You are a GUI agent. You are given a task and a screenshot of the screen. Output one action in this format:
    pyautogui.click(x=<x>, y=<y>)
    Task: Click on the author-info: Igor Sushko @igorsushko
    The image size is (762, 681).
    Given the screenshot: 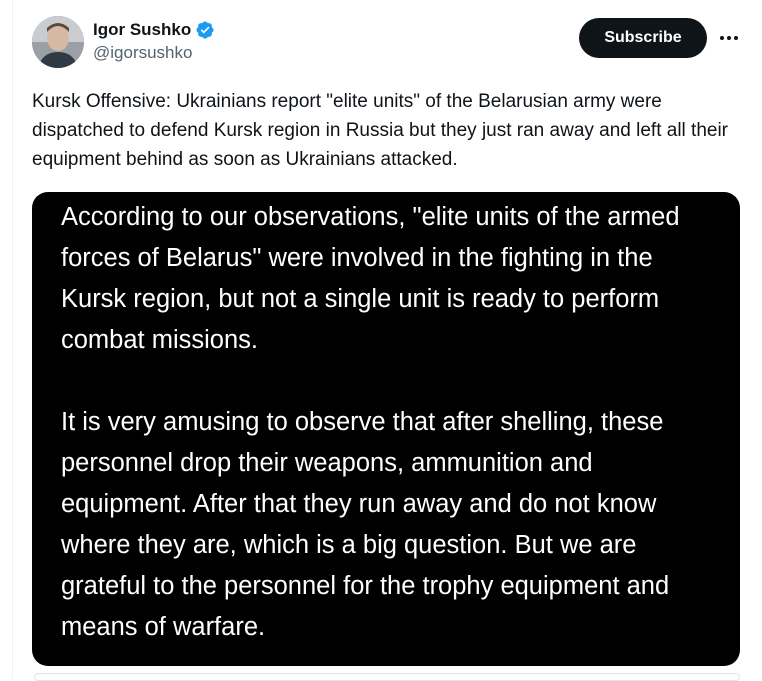 What is the action you would take?
    pyautogui.click(x=154, y=40)
    